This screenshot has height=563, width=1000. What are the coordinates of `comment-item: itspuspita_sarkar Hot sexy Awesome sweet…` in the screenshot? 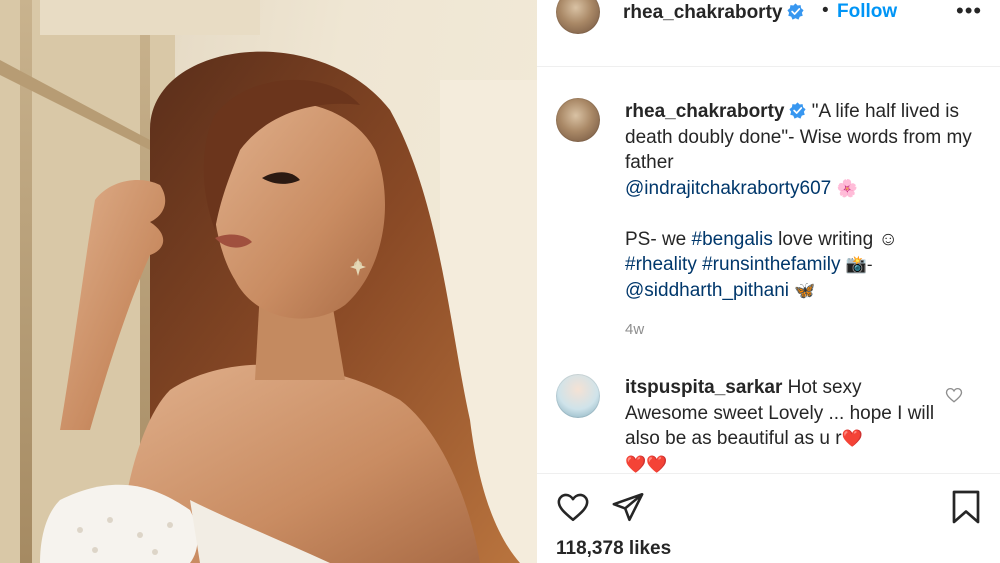 It's located at (785, 426).